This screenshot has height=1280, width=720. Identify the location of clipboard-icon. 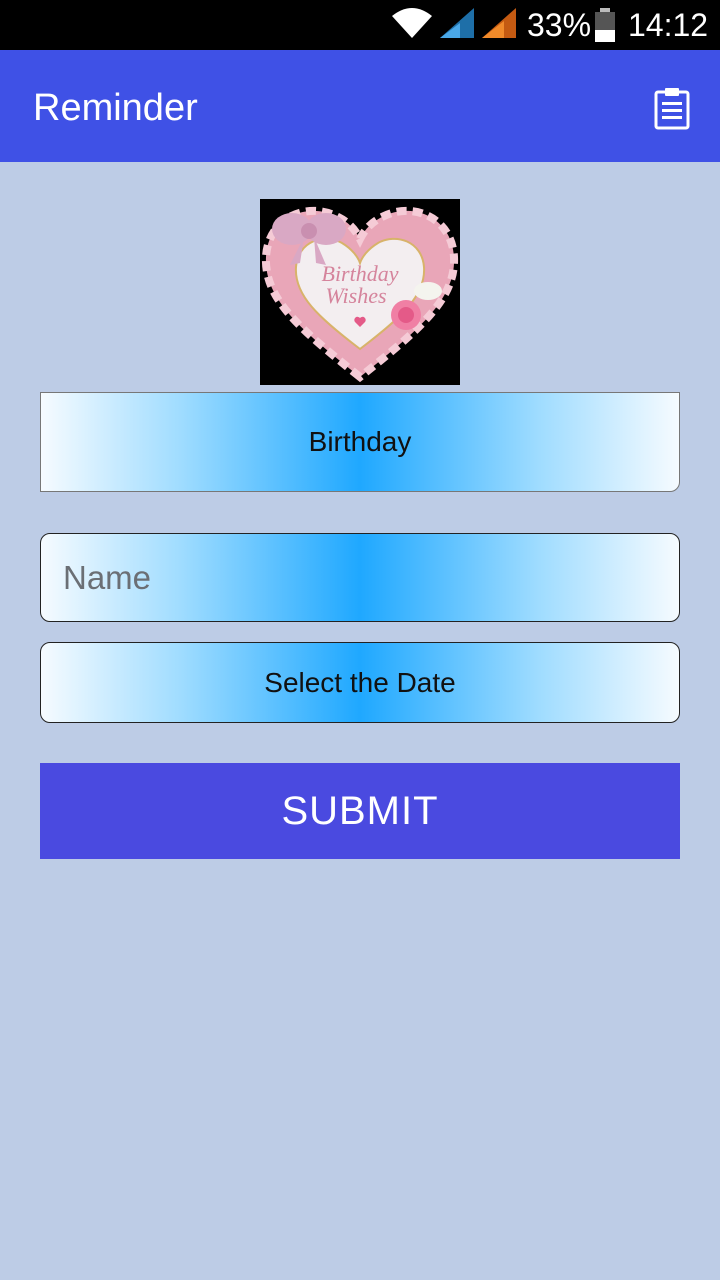
(672, 108).